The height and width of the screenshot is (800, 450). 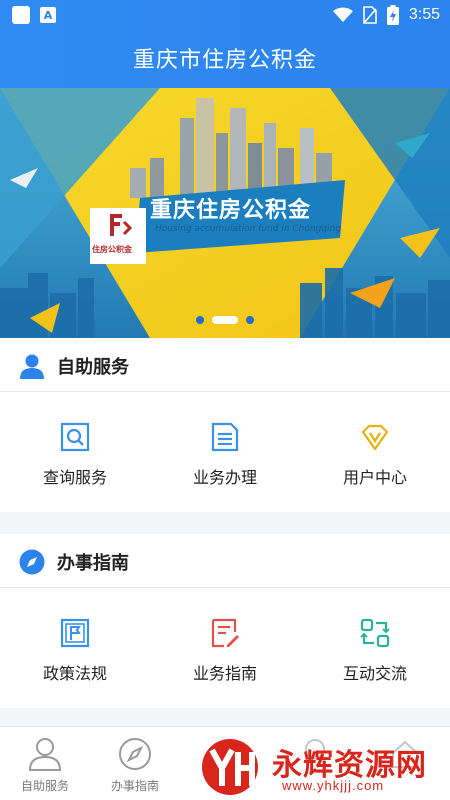 I want to click on logo-text: 住房公积金, so click(x=112, y=249).